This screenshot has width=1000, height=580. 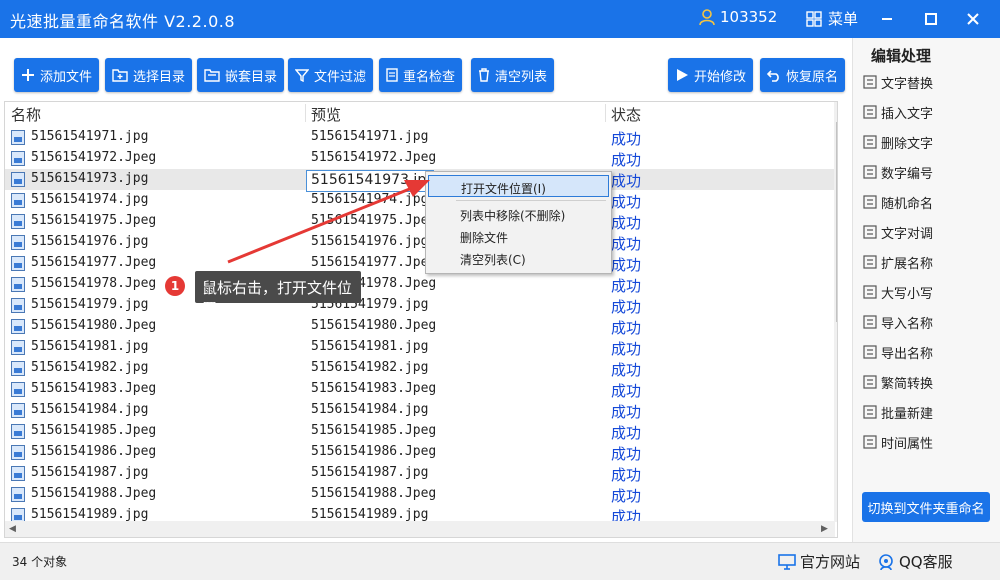 What do you see at coordinates (870, 412) in the screenshot?
I see `batch-new-icon` at bounding box center [870, 412].